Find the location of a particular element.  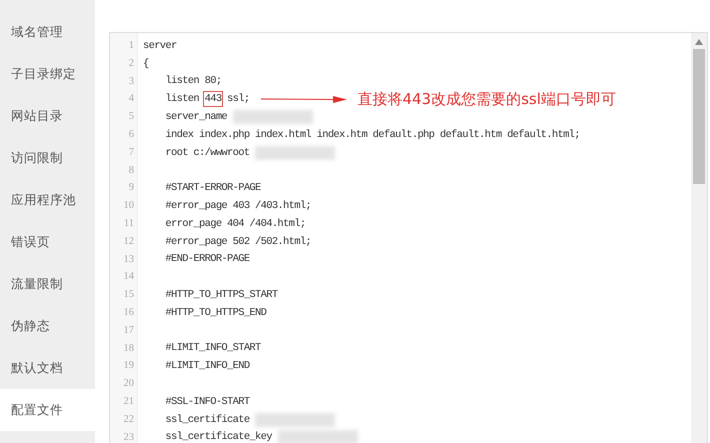

sidebar-item: 默认文档 is located at coordinates (47, 368).